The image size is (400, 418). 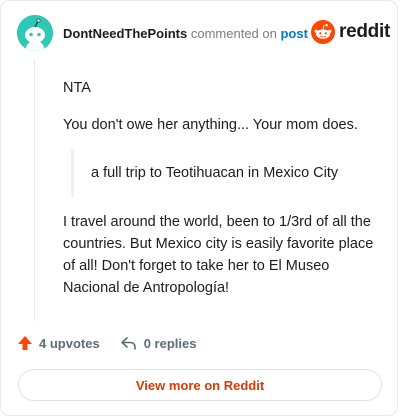 I want to click on comment-header: DontNeedThePoints commented on post, so click(x=185, y=34).